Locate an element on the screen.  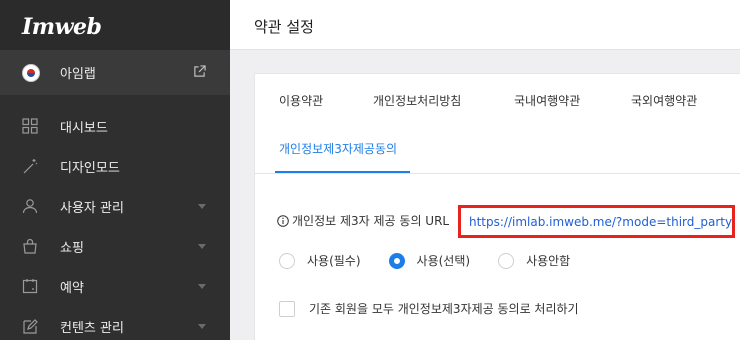
sidebar-item-label: 예약 is located at coordinates (72, 288).